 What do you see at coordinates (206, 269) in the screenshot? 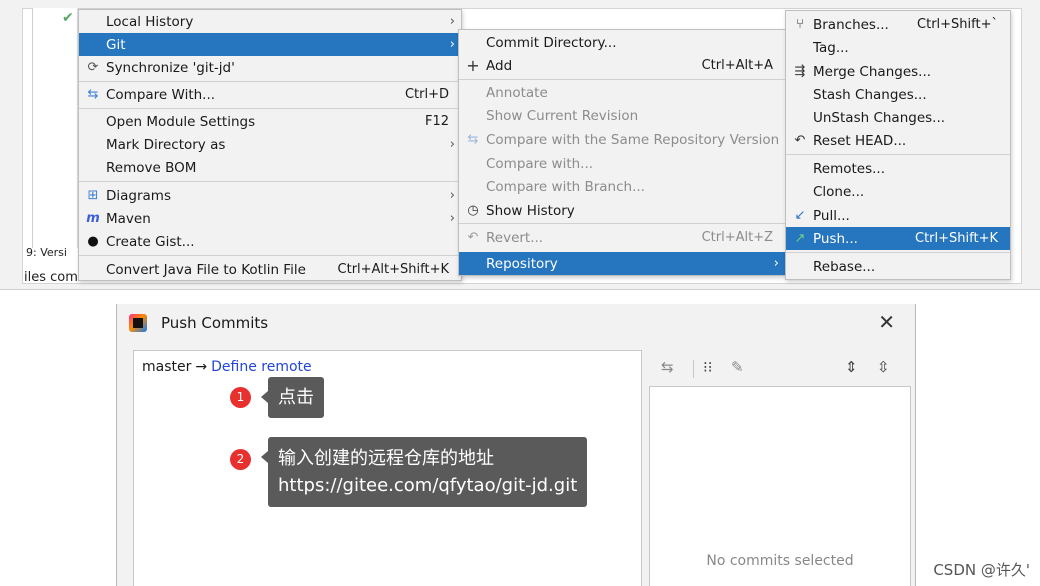
I see `menu-item-label: Convert Java File to Kotlin File` at bounding box center [206, 269].